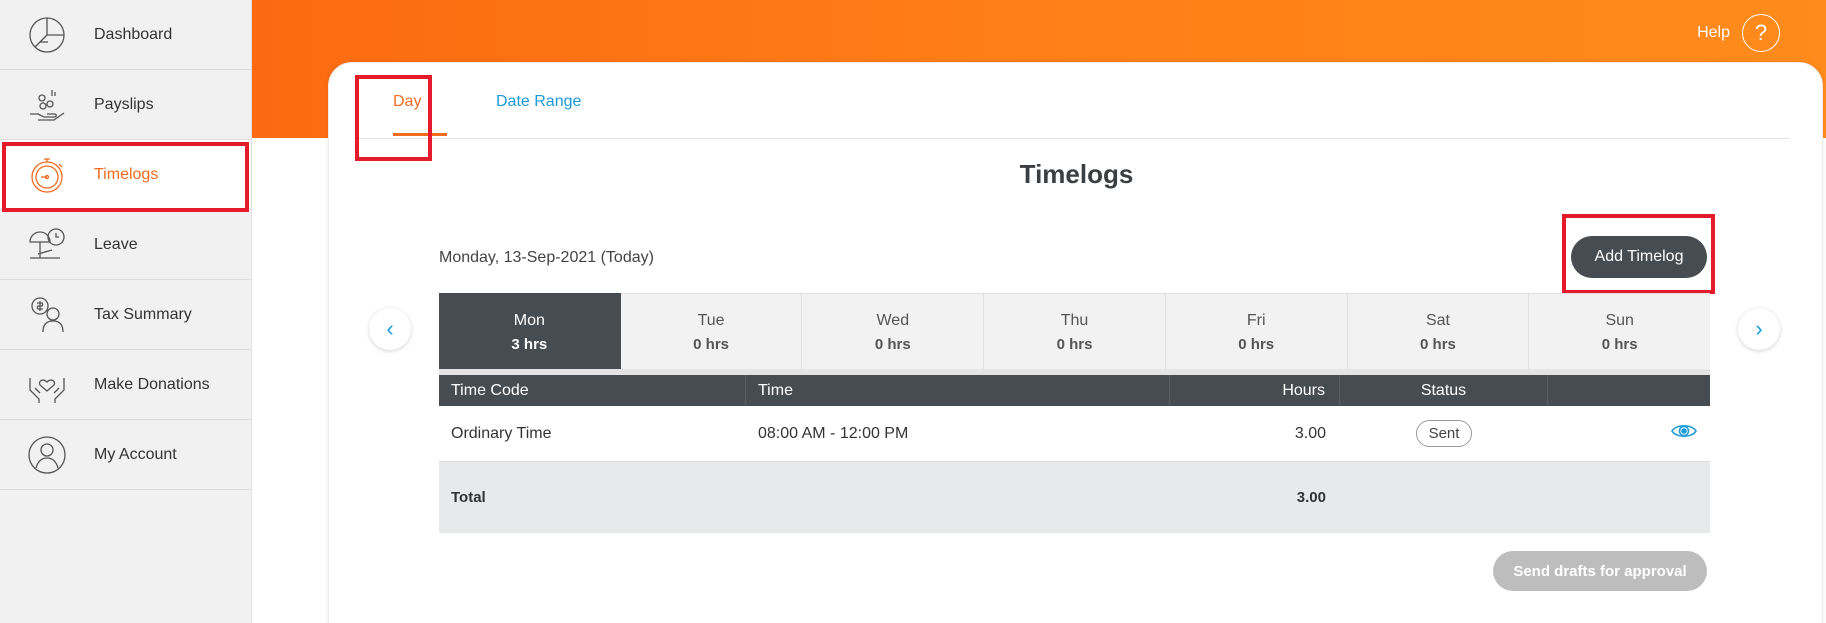 The width and height of the screenshot is (1826, 623). Describe the element at coordinates (116, 244) in the screenshot. I see `sidebar-item-label: Leave` at that location.